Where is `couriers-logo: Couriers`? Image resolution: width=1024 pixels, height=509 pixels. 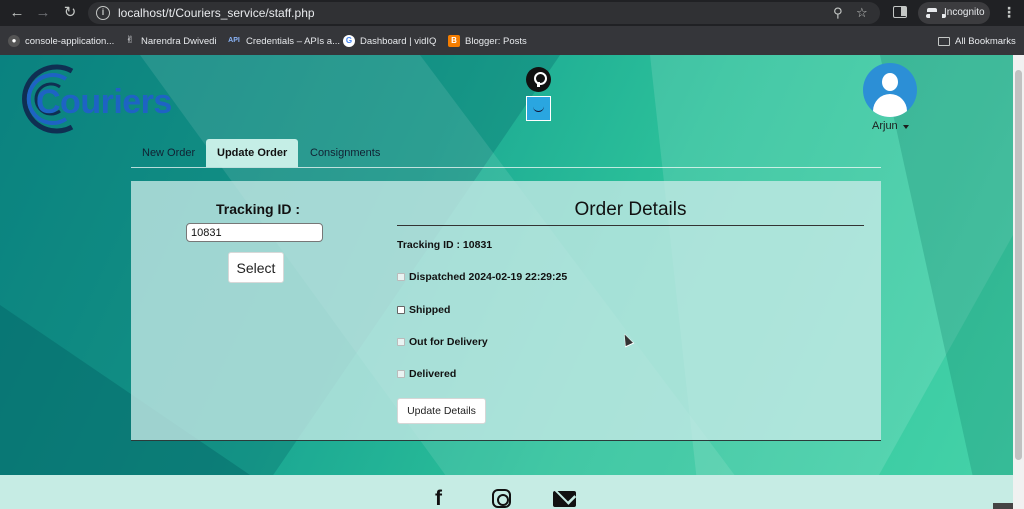 couriers-logo: Couriers is located at coordinates (104, 99).